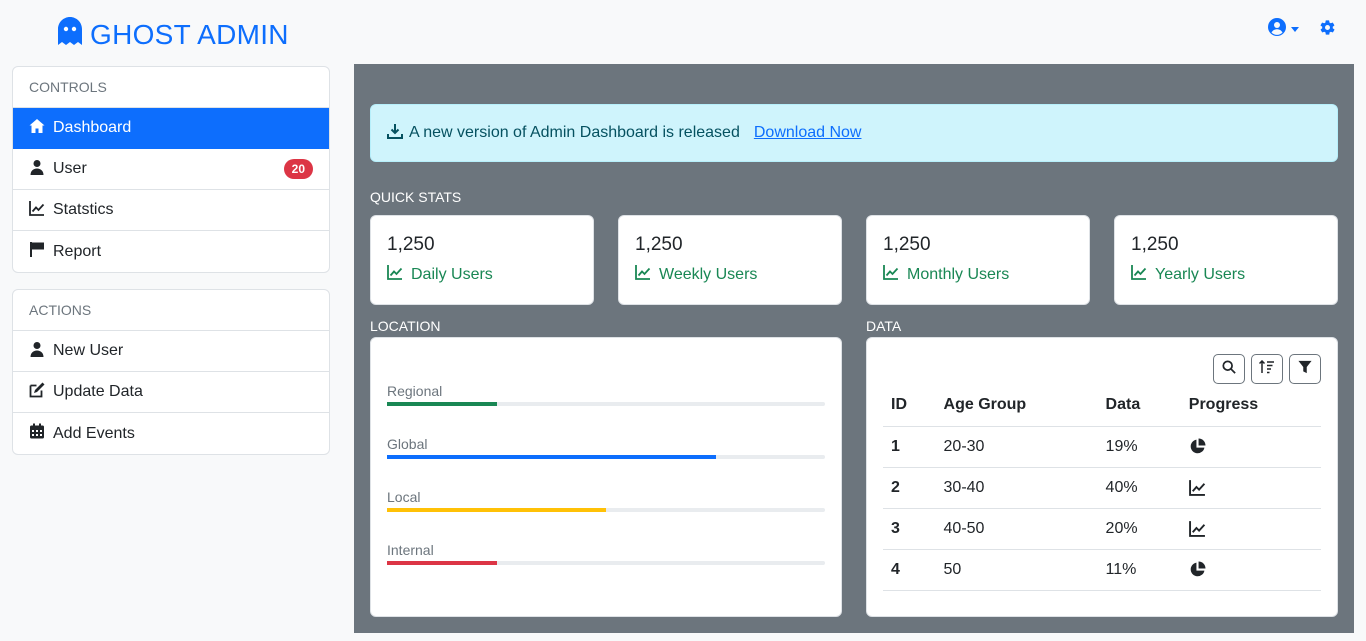 This screenshot has height=641, width=1366. I want to click on stat-label: Monthly Users, so click(958, 274).